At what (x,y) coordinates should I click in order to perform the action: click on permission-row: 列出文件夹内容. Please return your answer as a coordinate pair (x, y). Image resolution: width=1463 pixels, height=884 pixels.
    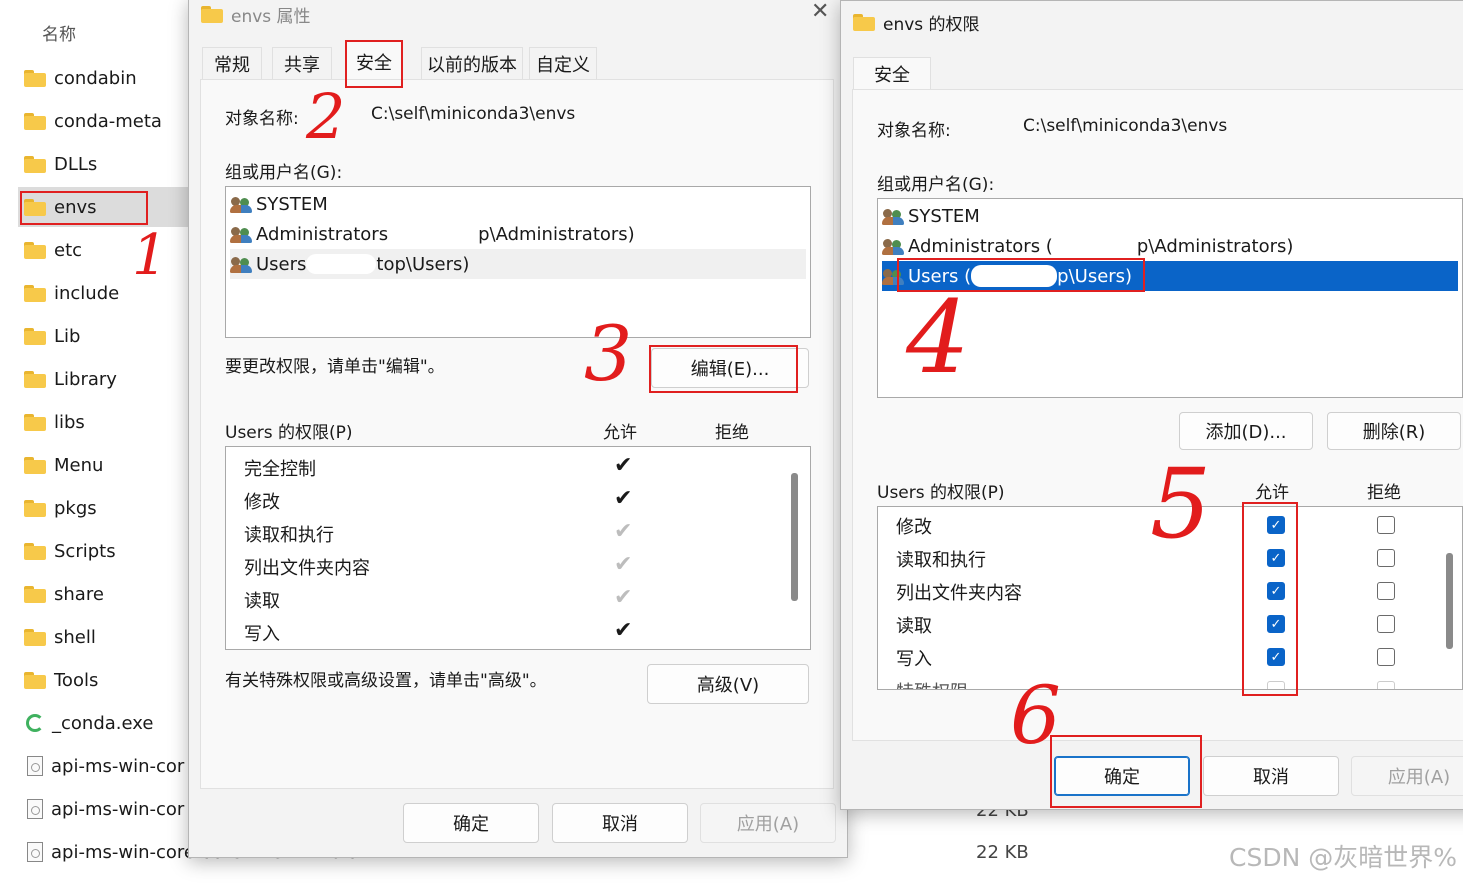
    Looking at the image, I should click on (959, 591).